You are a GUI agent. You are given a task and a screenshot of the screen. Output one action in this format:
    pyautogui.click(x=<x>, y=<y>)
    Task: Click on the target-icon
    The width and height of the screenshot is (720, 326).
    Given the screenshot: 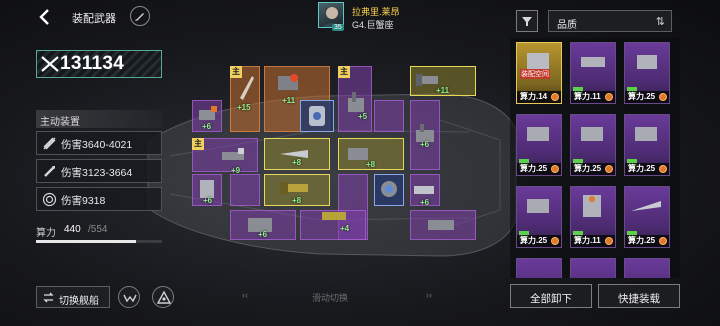 What is the action you would take?
    pyautogui.click(x=49, y=199)
    